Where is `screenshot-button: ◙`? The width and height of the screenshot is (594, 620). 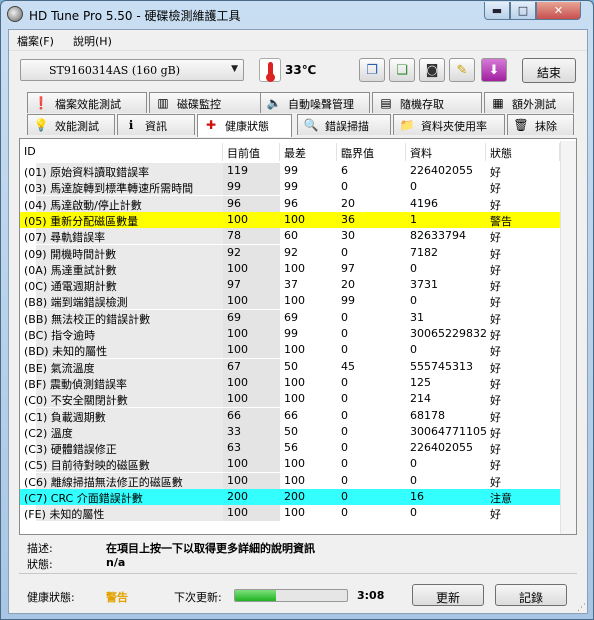
screenshot-button: ◙ is located at coordinates (432, 70).